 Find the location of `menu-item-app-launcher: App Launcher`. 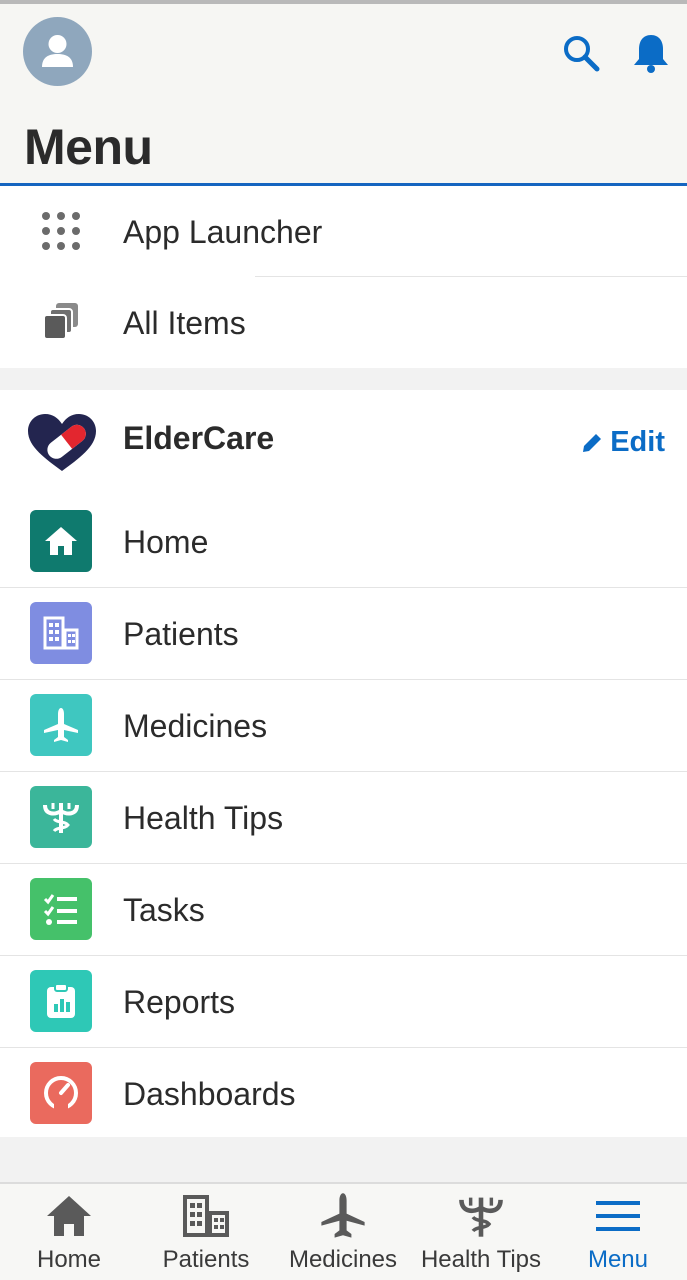

menu-item-app-launcher: App Launcher is located at coordinates (343, 232).